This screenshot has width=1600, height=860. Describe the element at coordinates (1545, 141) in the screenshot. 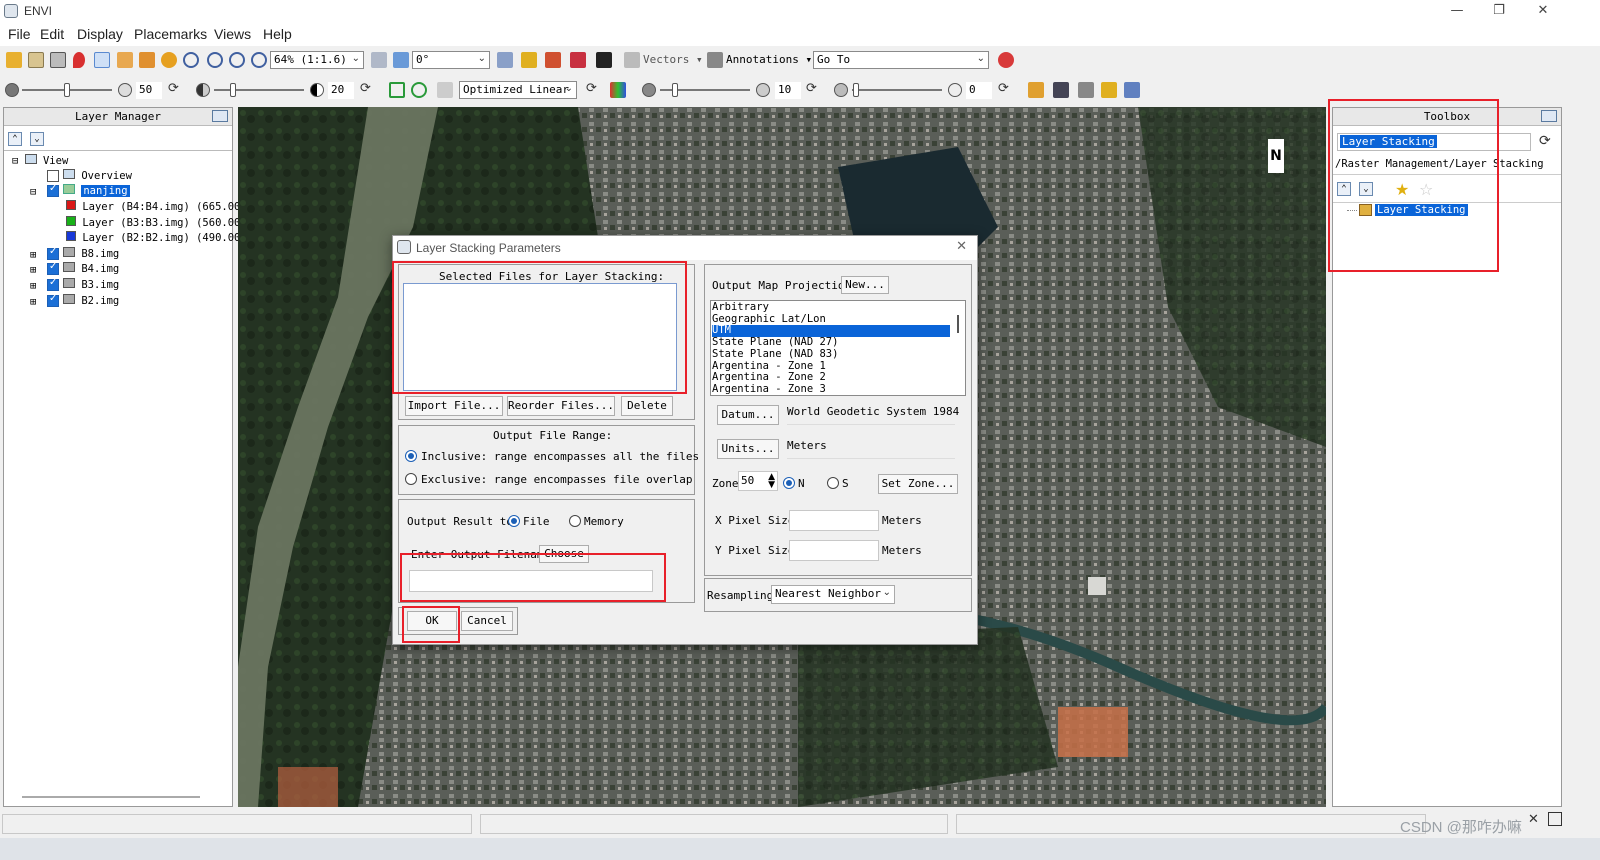

I see `toolbox-refresh-icon: ⟳` at that location.